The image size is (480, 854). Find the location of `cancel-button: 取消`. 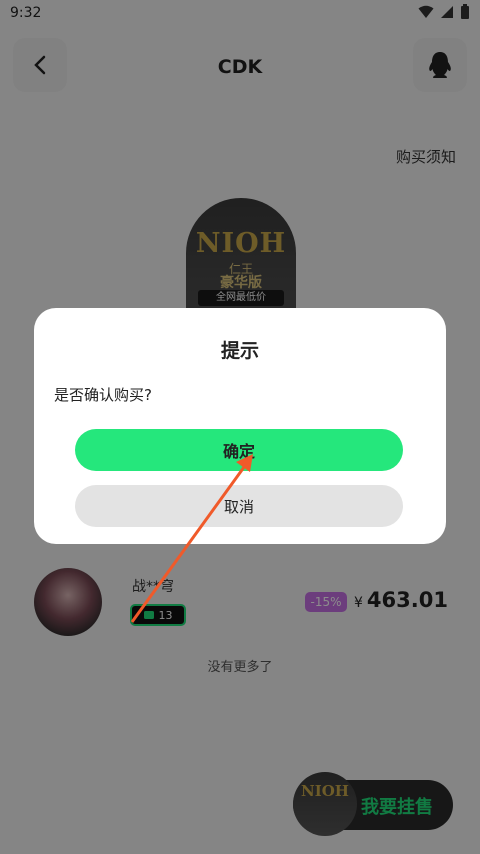

cancel-button: 取消 is located at coordinates (239, 506).